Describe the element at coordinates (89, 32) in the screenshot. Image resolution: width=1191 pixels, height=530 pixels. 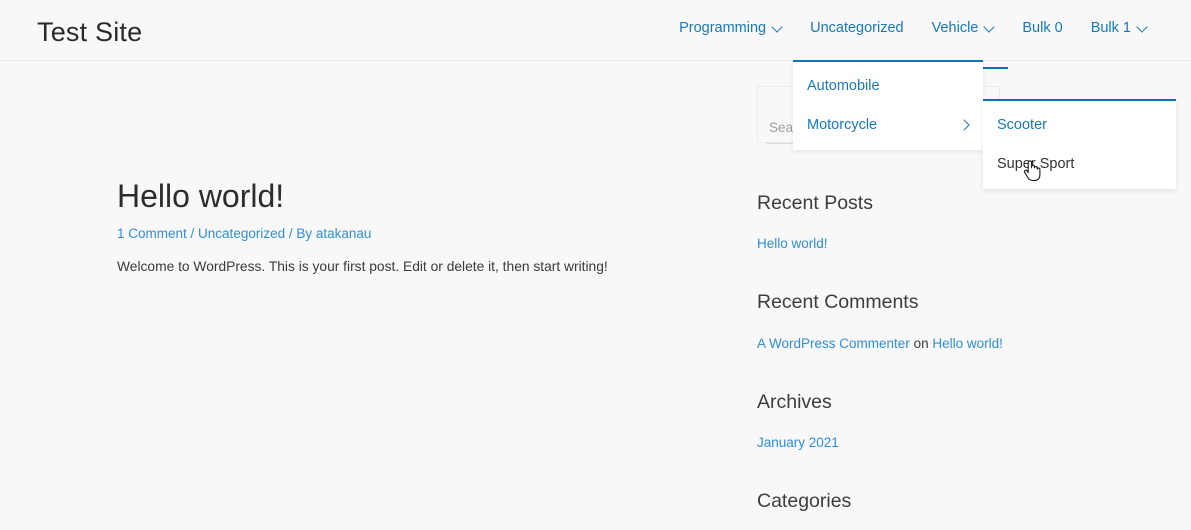
I see `site-title: Test Site` at that location.